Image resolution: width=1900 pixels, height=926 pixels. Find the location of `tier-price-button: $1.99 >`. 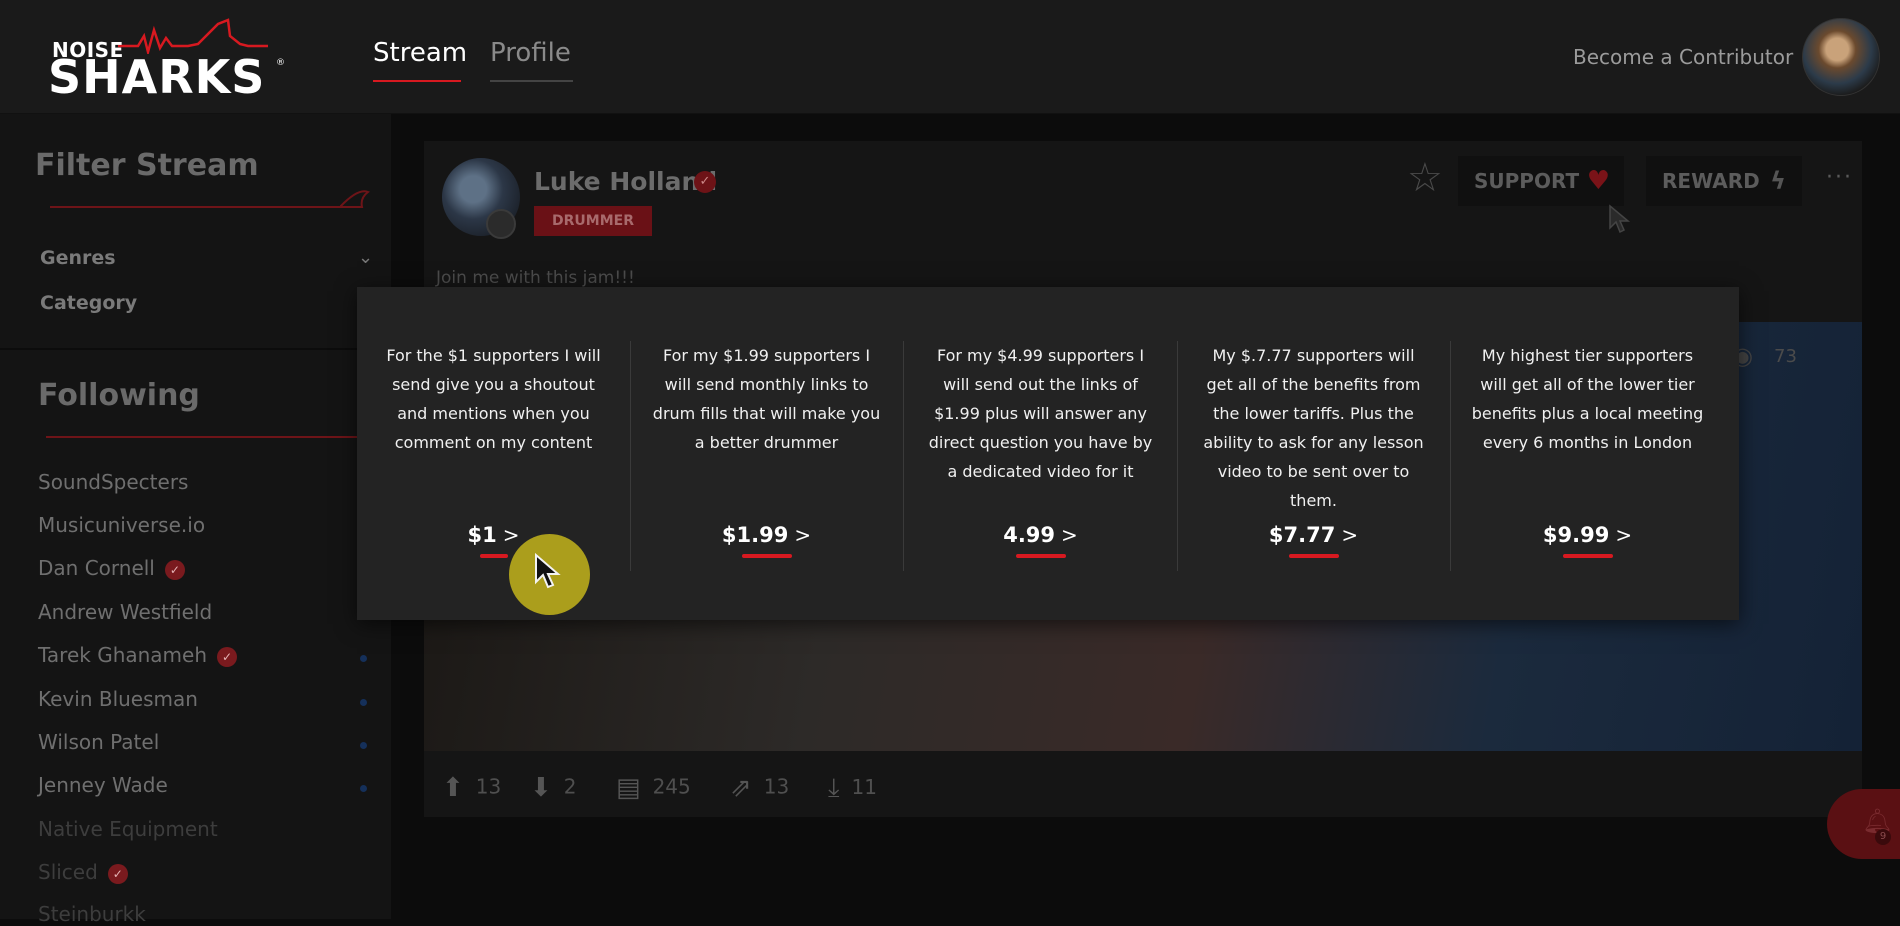

tier-price-button: $1.99 > is located at coordinates (766, 535).